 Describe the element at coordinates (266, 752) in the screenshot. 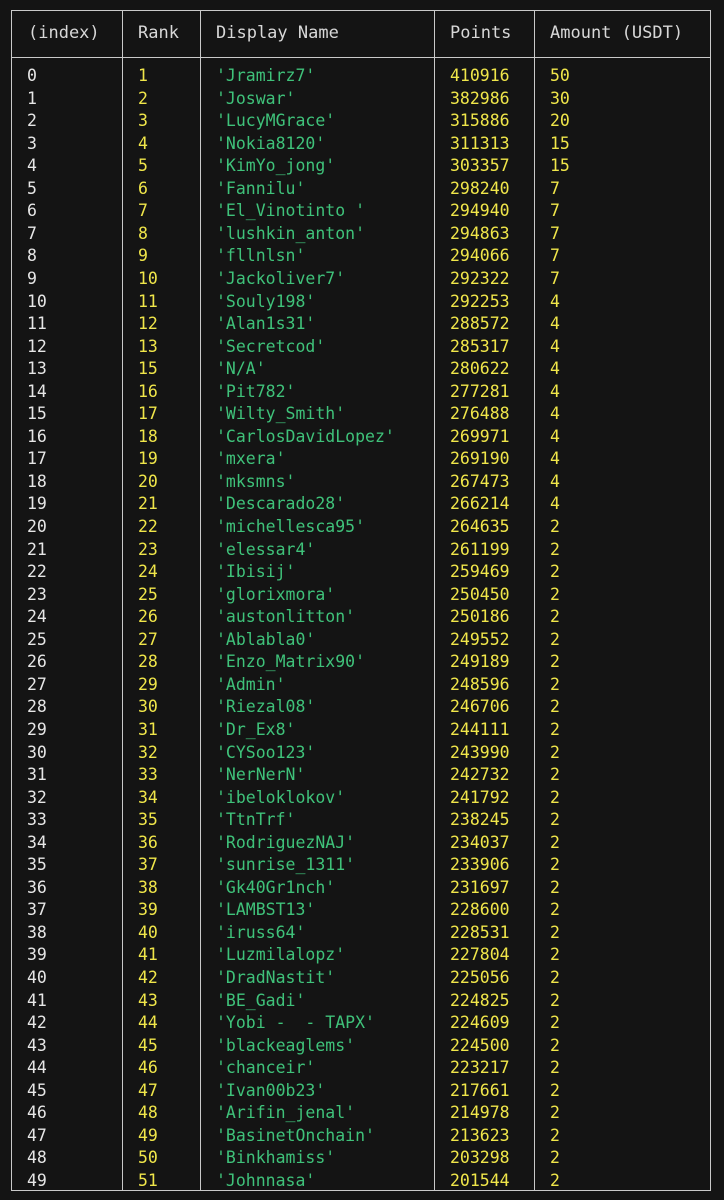

I see `cell-display-name: 'CYSoo123'` at that location.